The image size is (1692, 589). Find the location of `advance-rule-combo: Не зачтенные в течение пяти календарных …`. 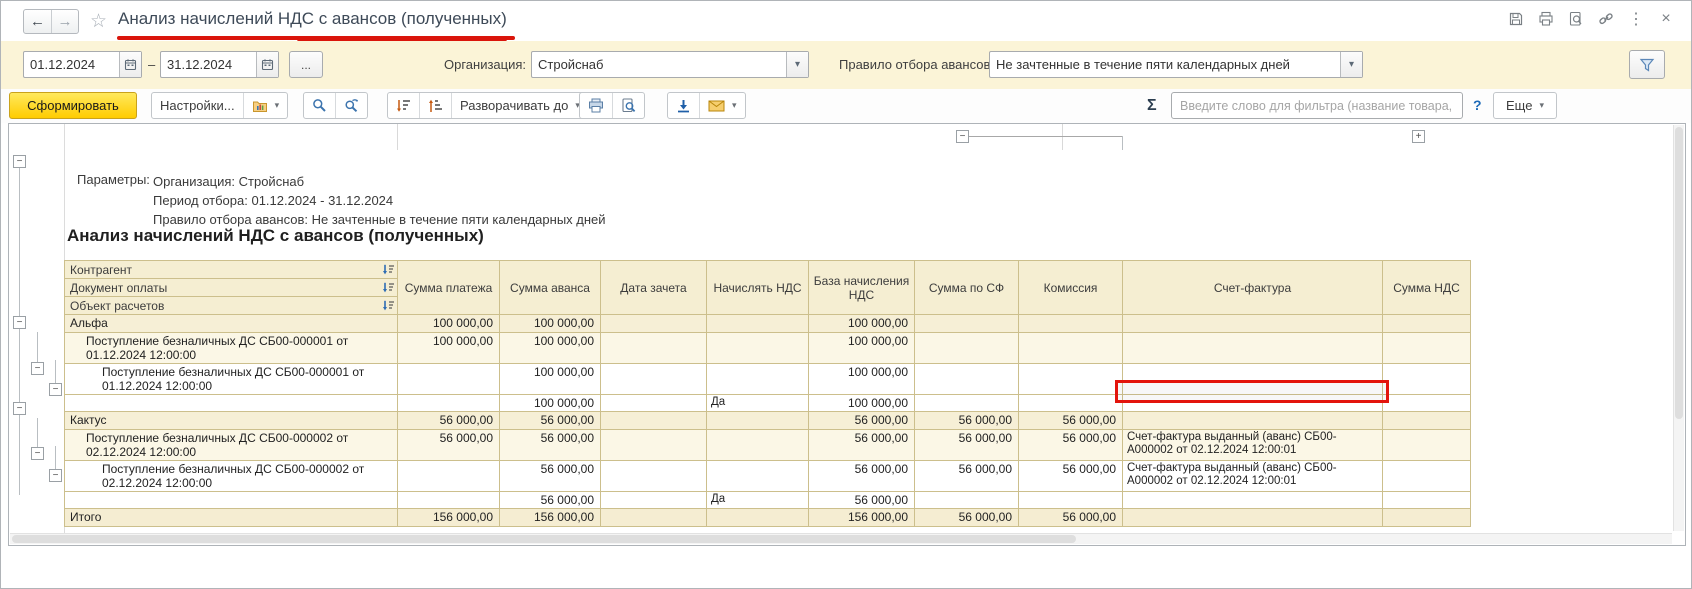

advance-rule-combo: Не зачтенные в течение пяти календарных … is located at coordinates (1176, 64).